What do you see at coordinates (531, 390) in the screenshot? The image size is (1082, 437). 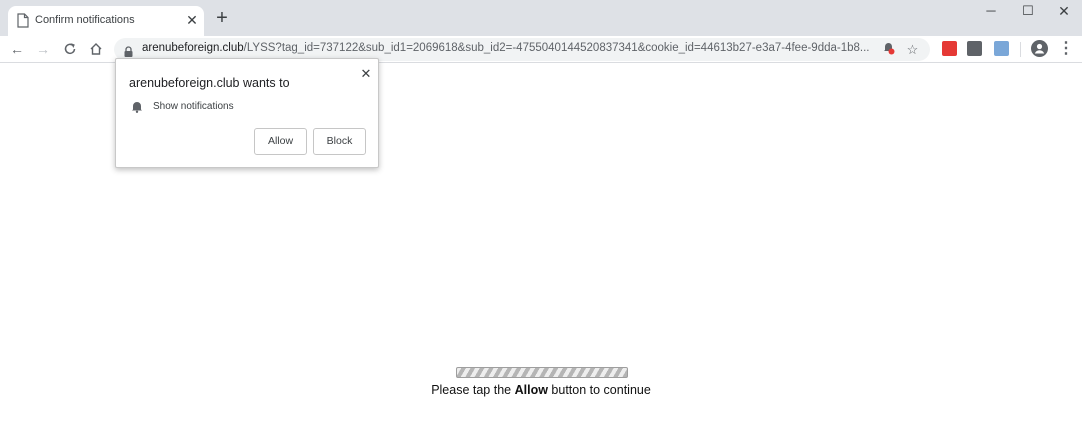 I see `message-bold-allow: Allow` at bounding box center [531, 390].